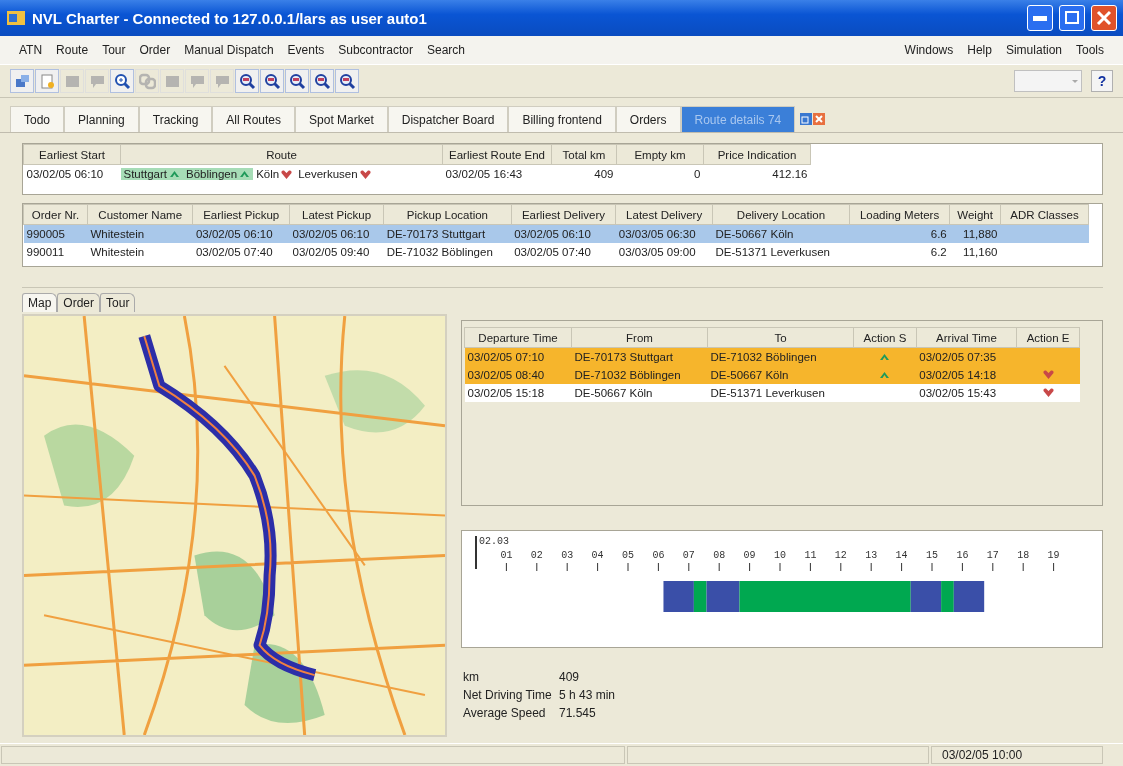 The height and width of the screenshot is (766, 1123). Describe the element at coordinates (1033, 50) in the screenshot. I see `menu-item: Simulation` at that location.